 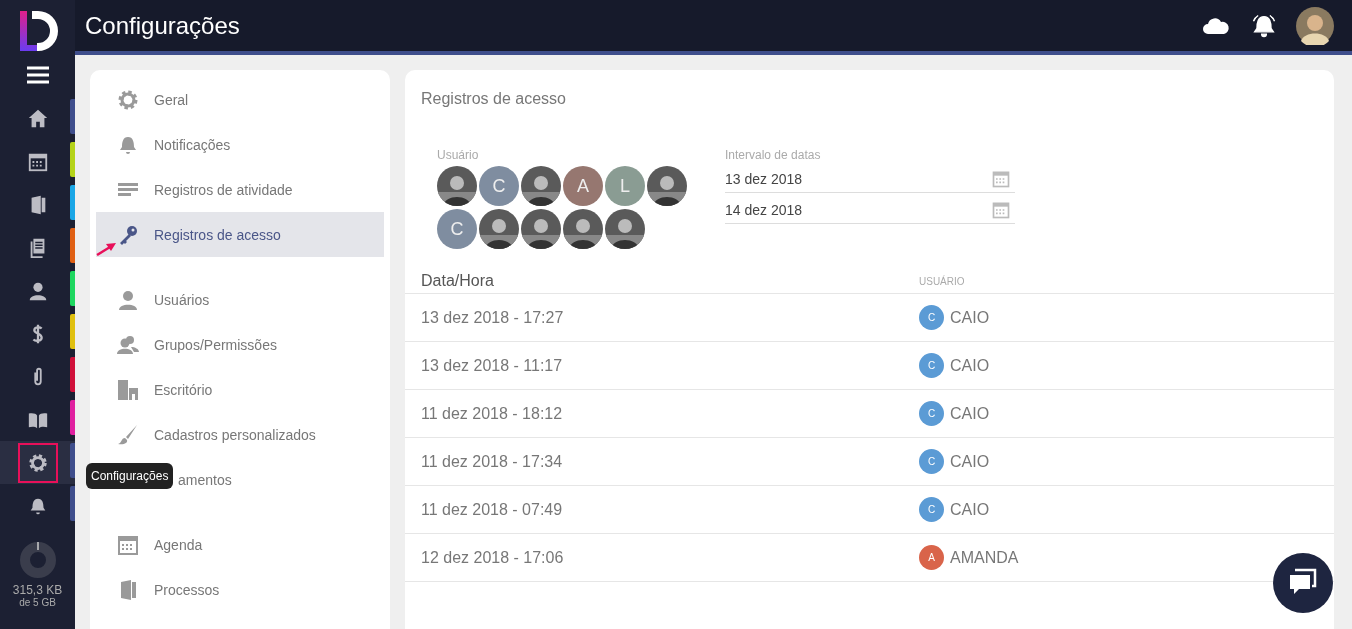 I want to click on menu-item: Registros de acesso, so click(x=240, y=234).